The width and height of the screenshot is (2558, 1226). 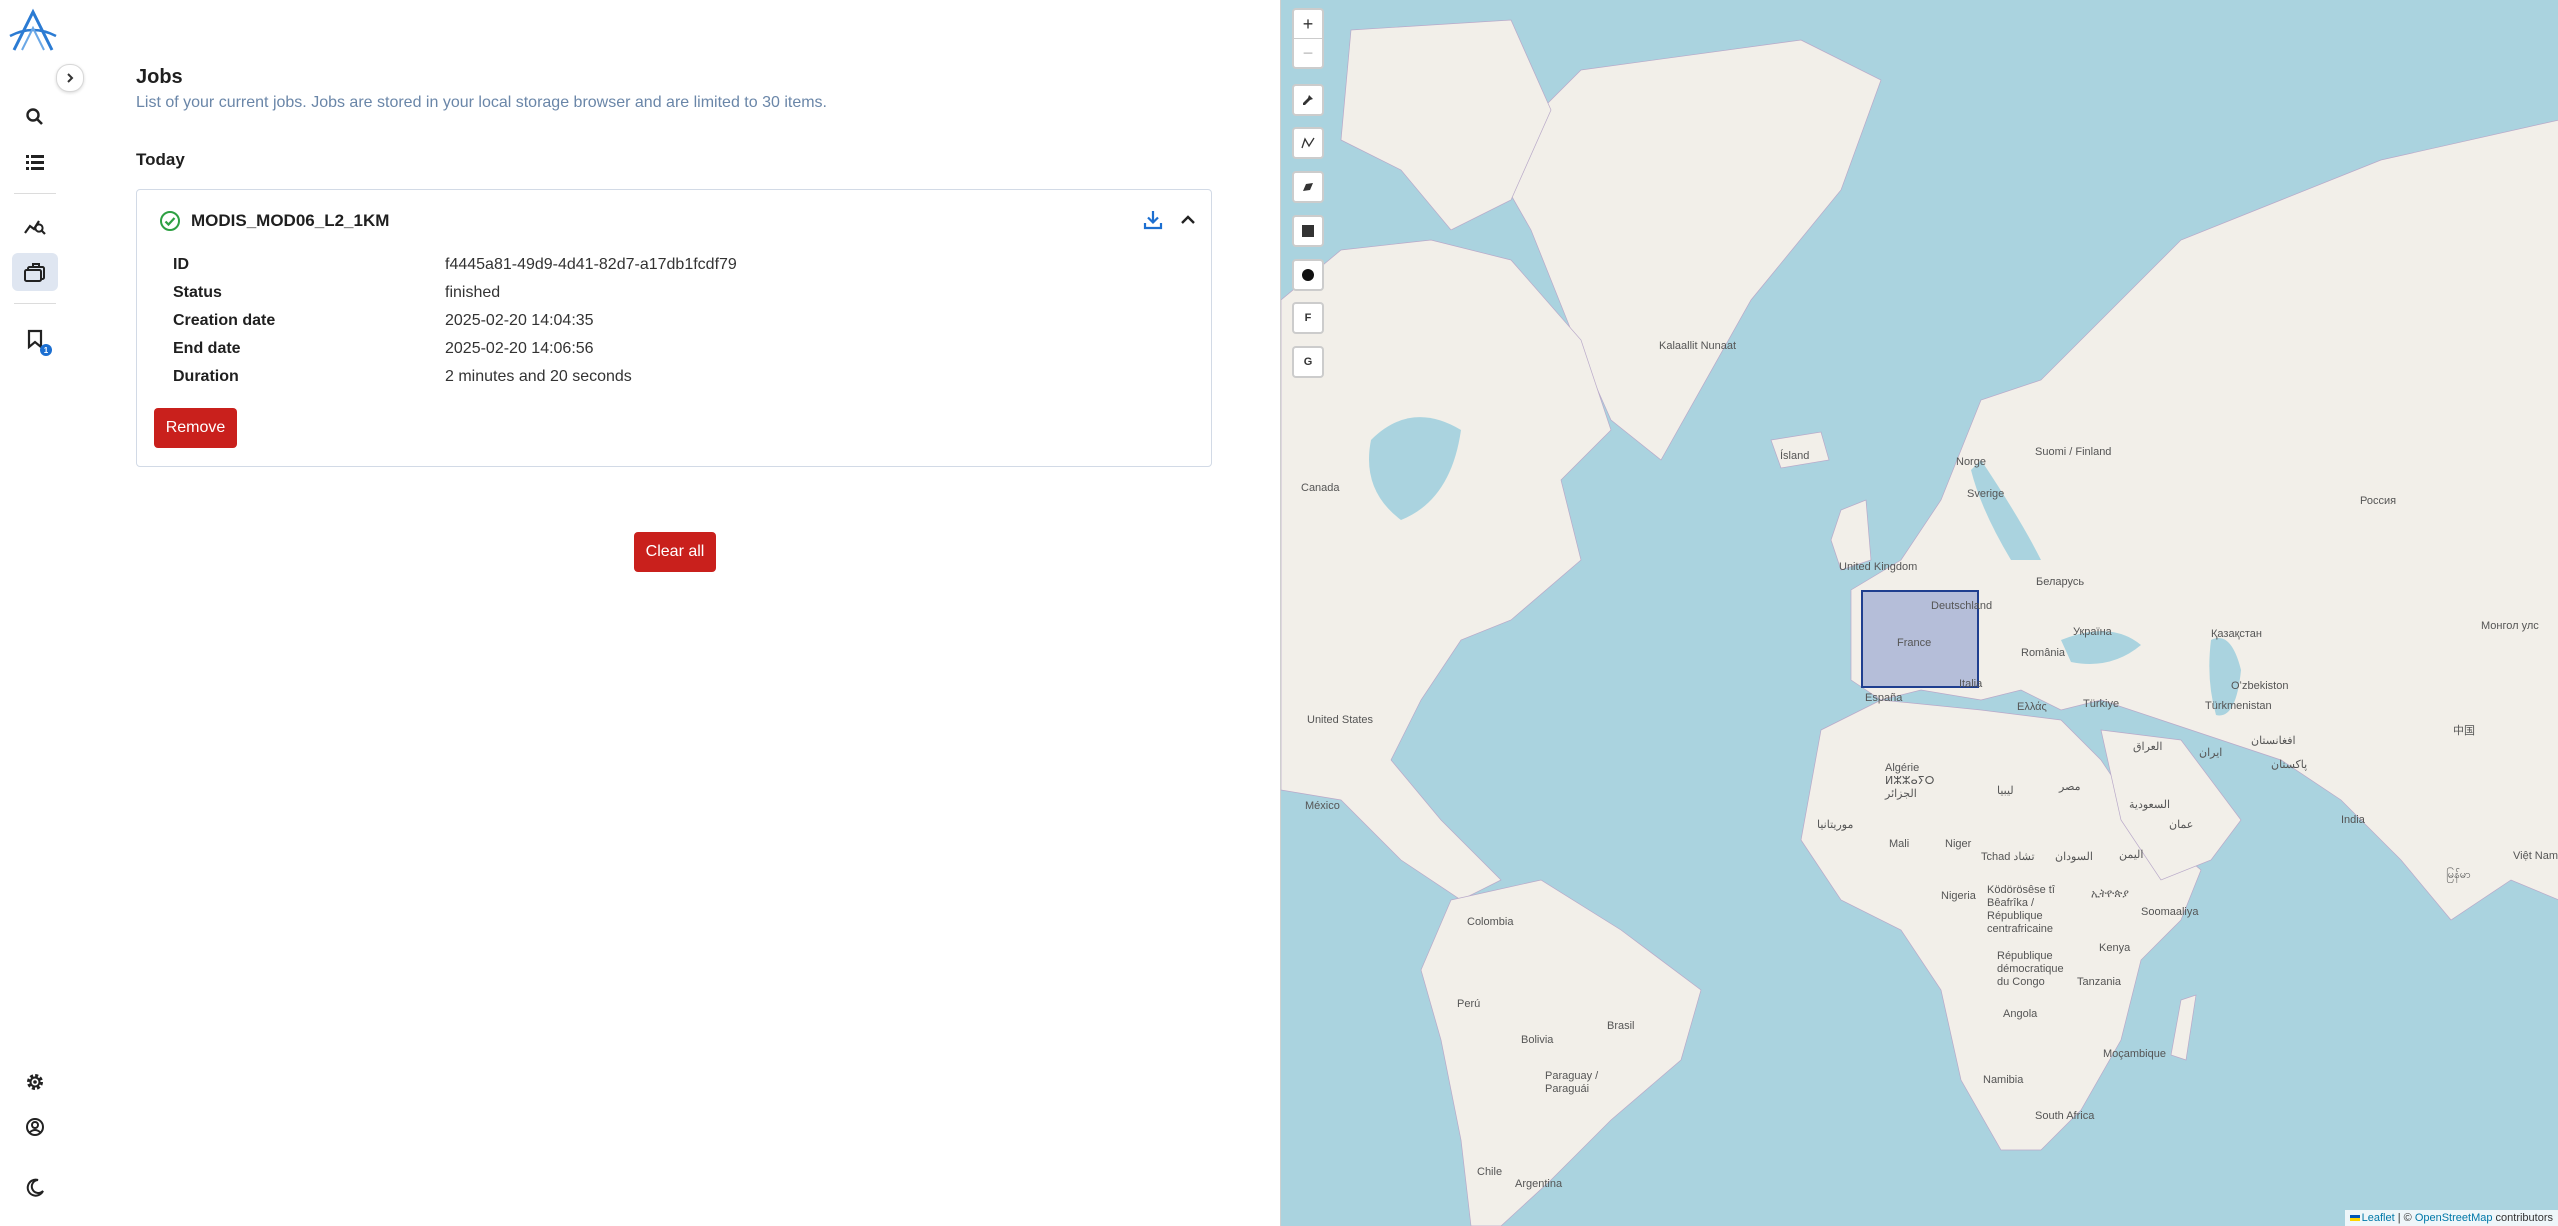 I want to click on map-label: Paraguay / Paraguái, so click(x=1572, y=1082).